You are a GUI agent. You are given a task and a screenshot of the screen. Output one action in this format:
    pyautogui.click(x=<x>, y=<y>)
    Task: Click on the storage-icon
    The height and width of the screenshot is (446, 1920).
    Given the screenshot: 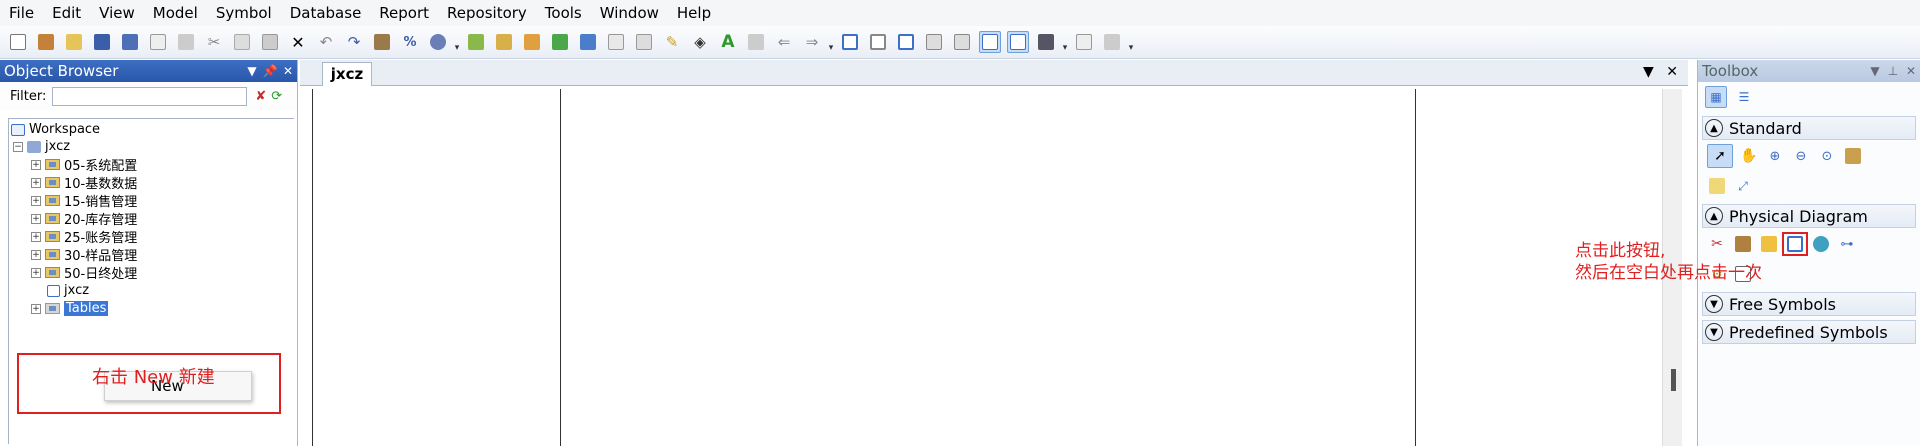 What is the action you would take?
    pyautogui.click(x=1821, y=244)
    